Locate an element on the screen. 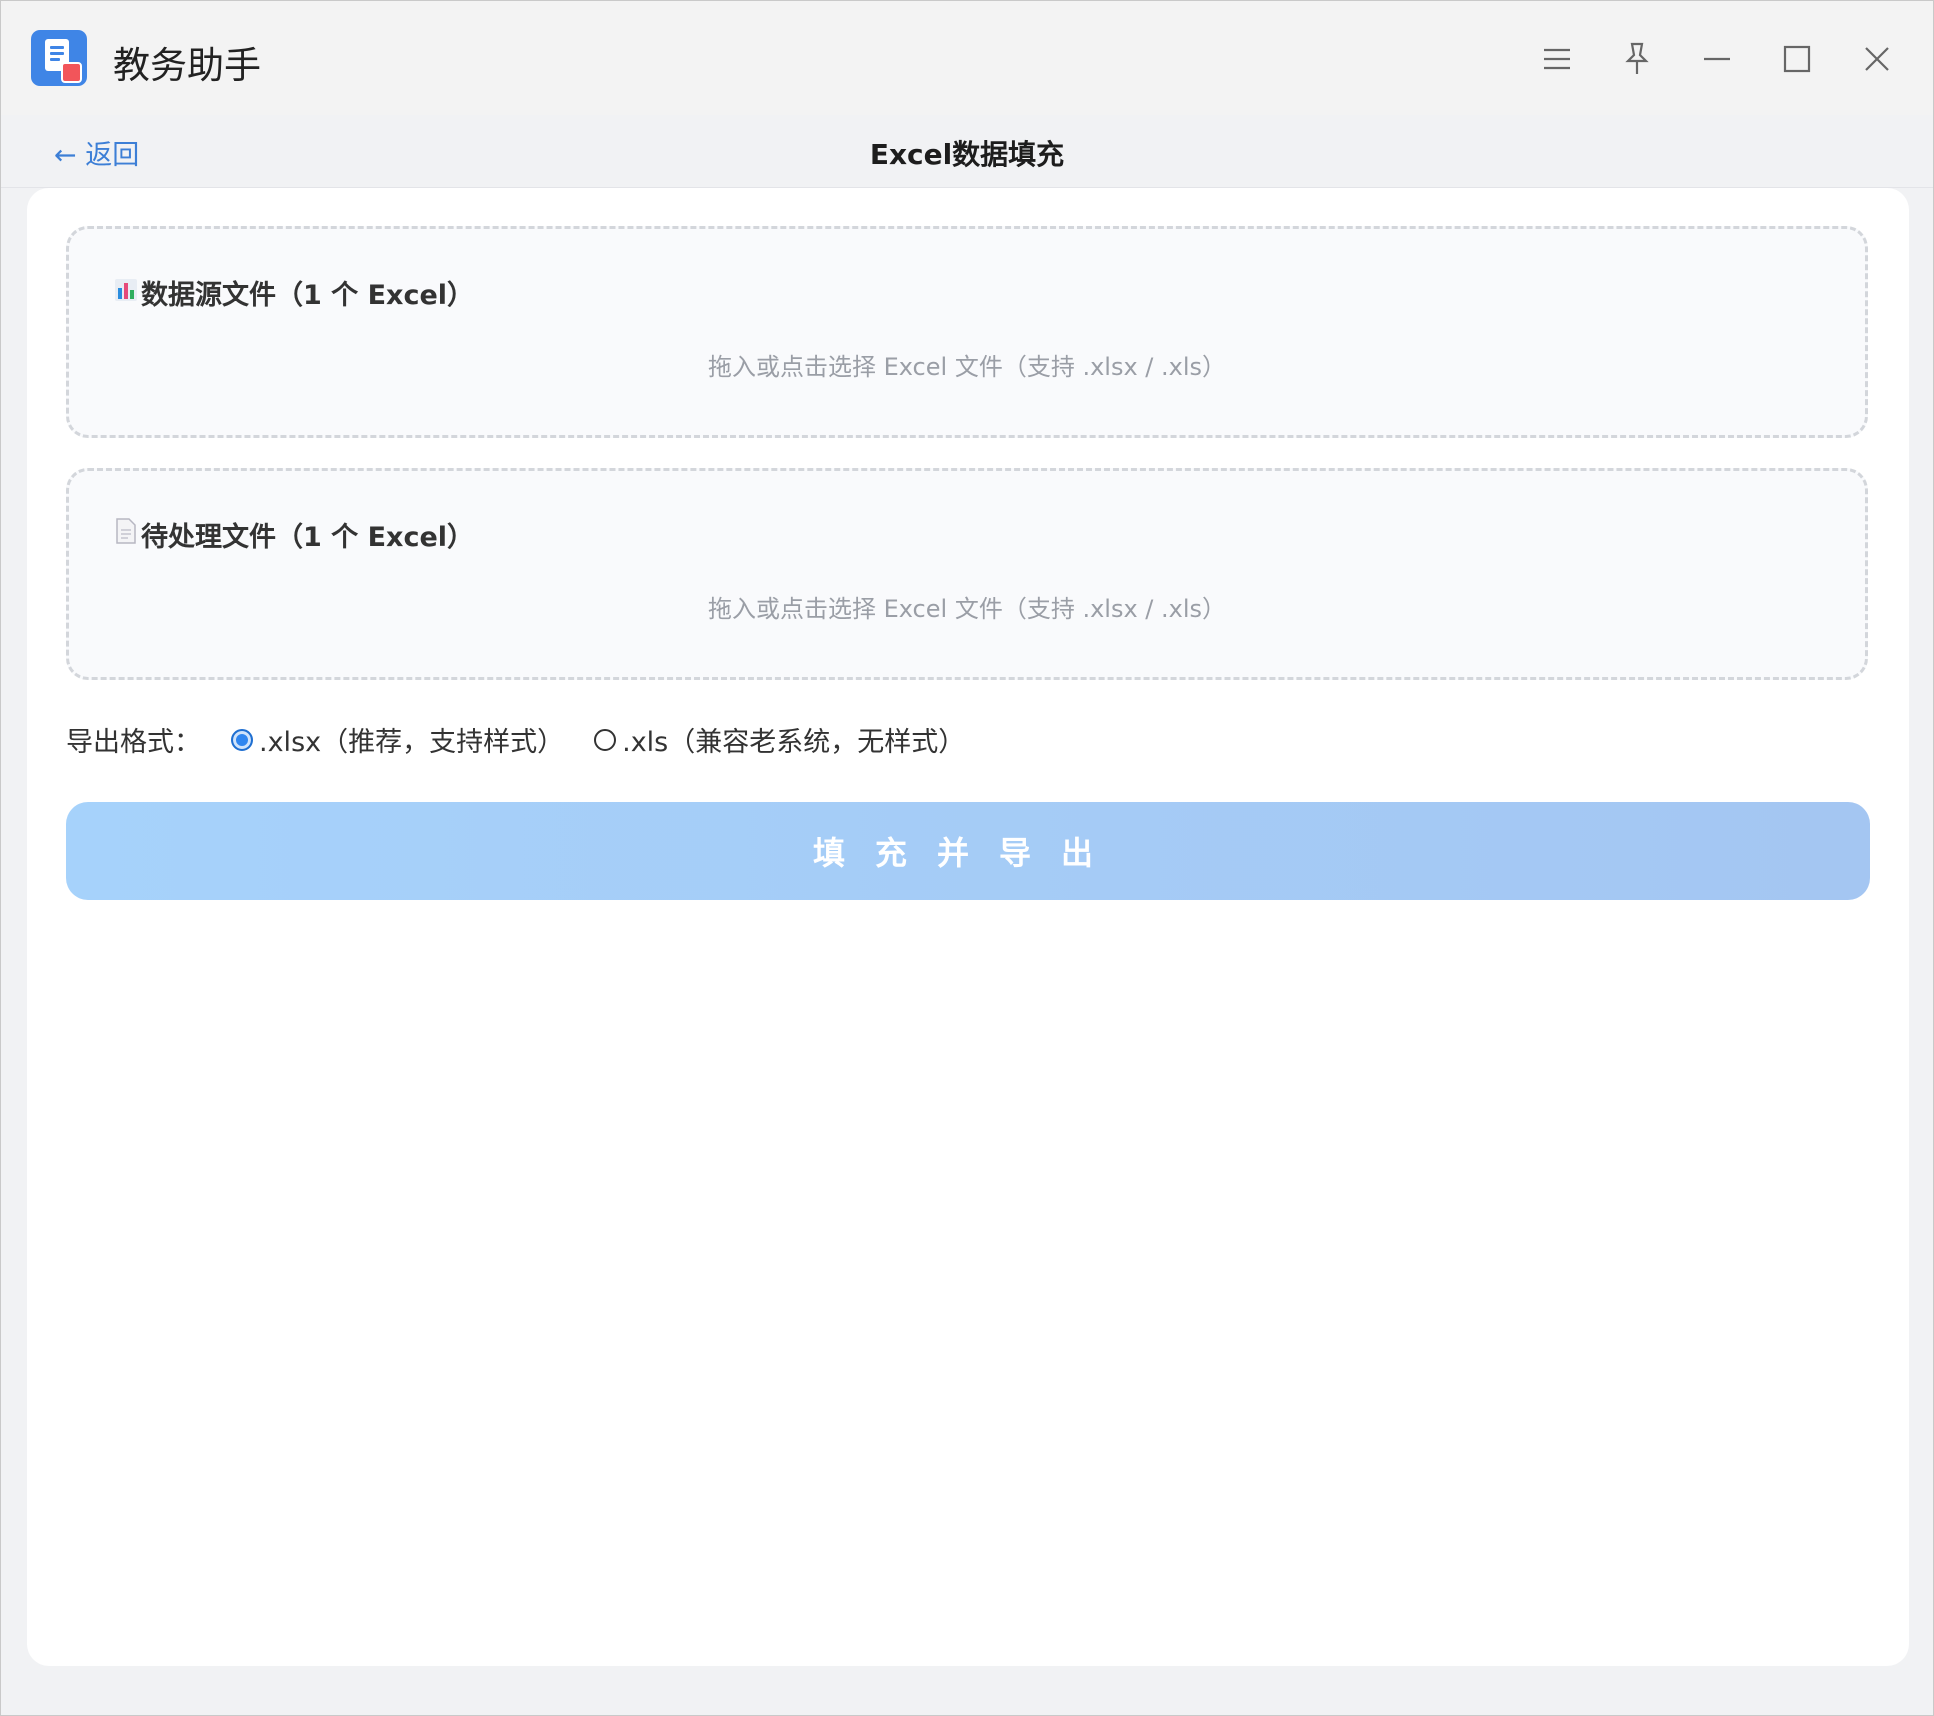  app-logo-icon is located at coordinates (59, 58).